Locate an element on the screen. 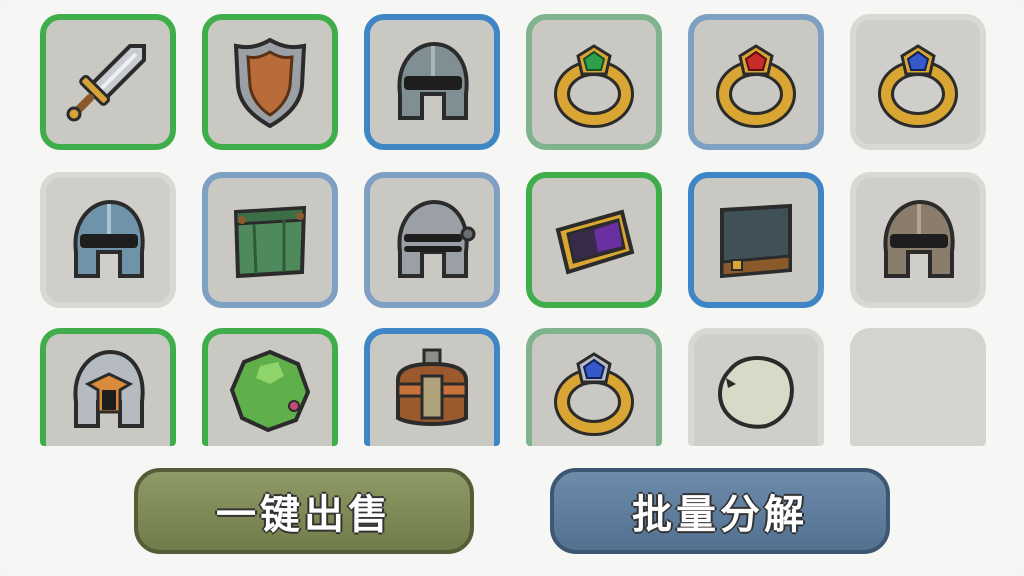 The image size is (1024, 576). inventory-slot-gold-crest-helmet is located at coordinates (108, 387).